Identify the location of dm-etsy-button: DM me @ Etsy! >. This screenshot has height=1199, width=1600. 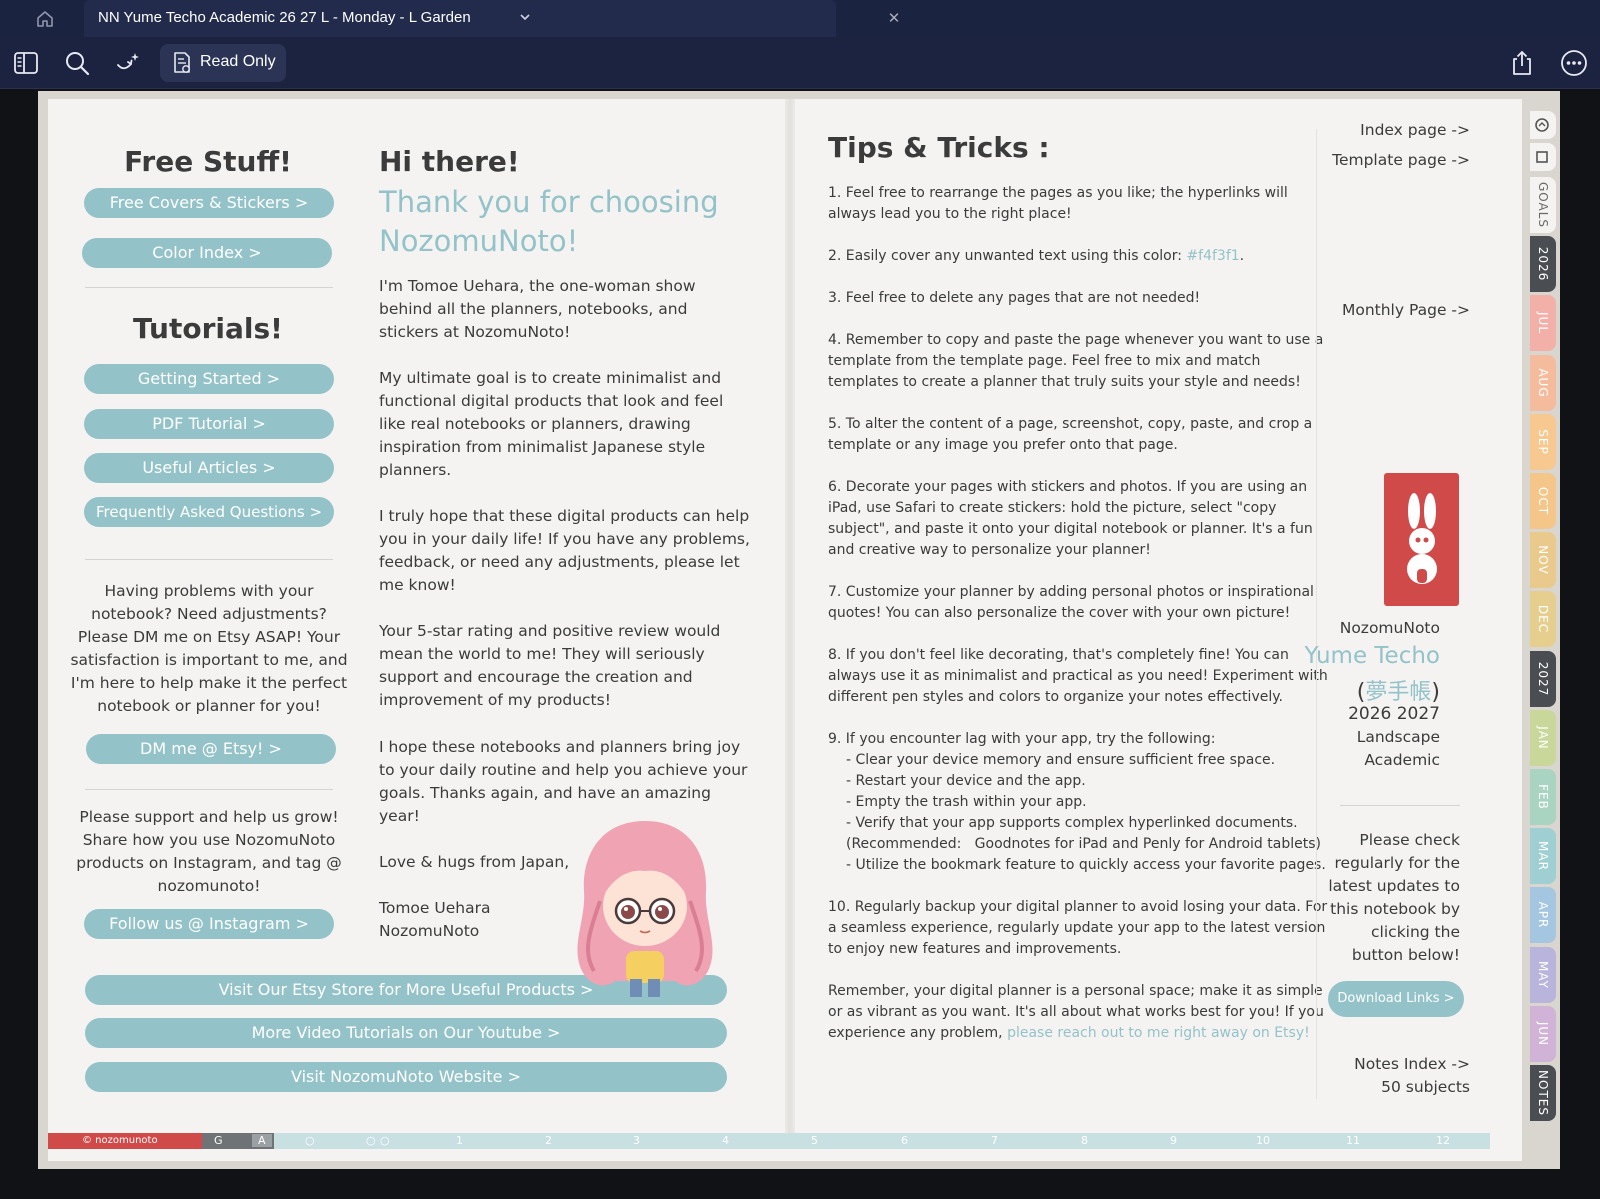
(211, 749).